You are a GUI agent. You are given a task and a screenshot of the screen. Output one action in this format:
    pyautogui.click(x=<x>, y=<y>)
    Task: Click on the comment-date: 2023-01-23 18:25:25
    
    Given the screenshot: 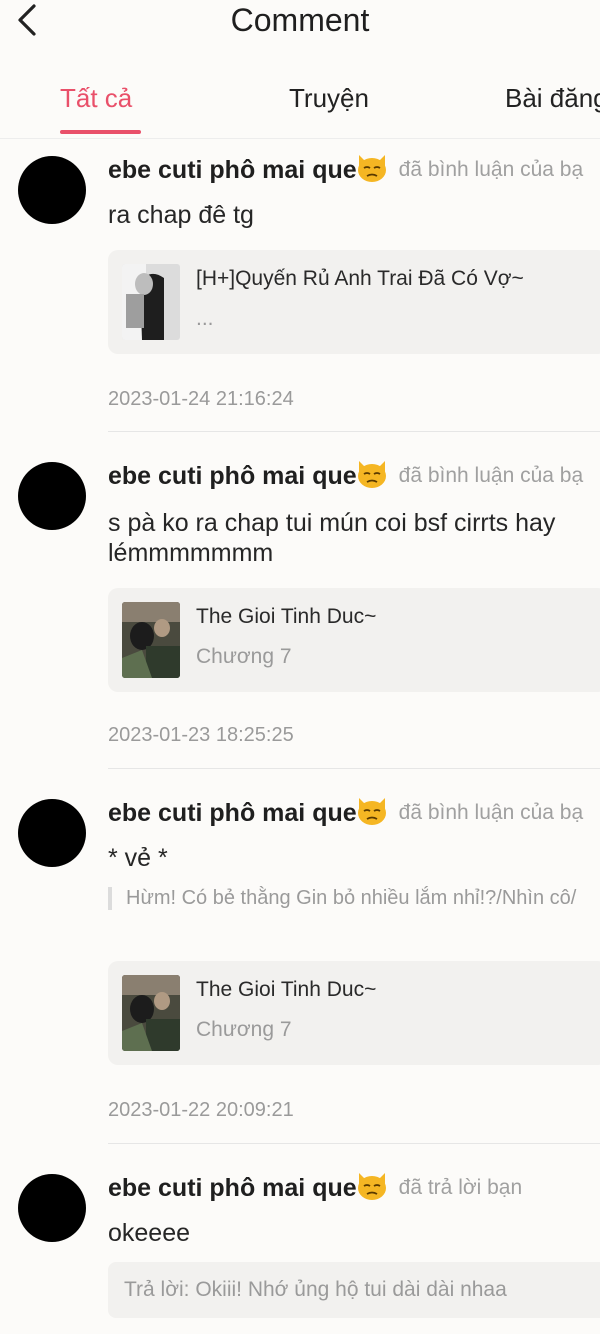 What is the action you would take?
    pyautogui.click(x=201, y=735)
    